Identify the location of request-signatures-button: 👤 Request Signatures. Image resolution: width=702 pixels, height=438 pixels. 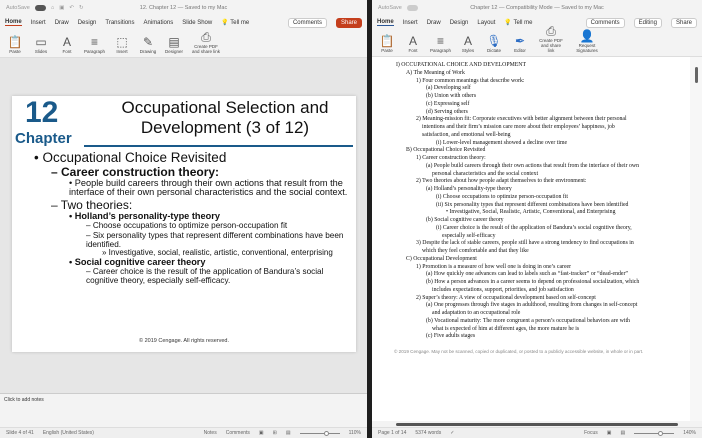
(587, 41).